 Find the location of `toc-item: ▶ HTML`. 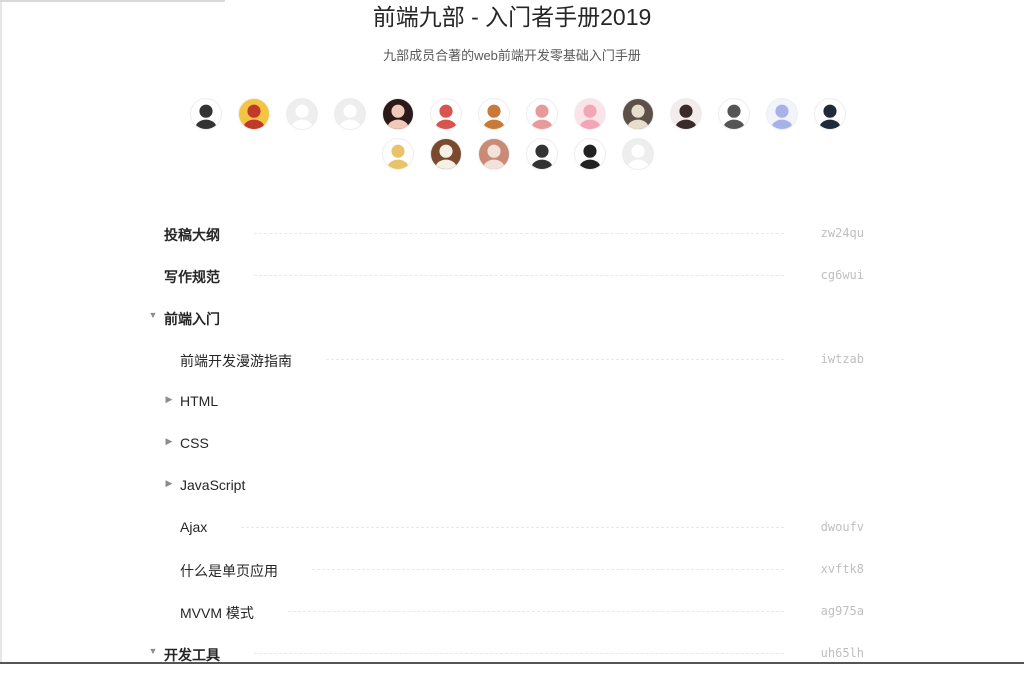

toc-item: ▶ HTML is located at coordinates (505, 401).